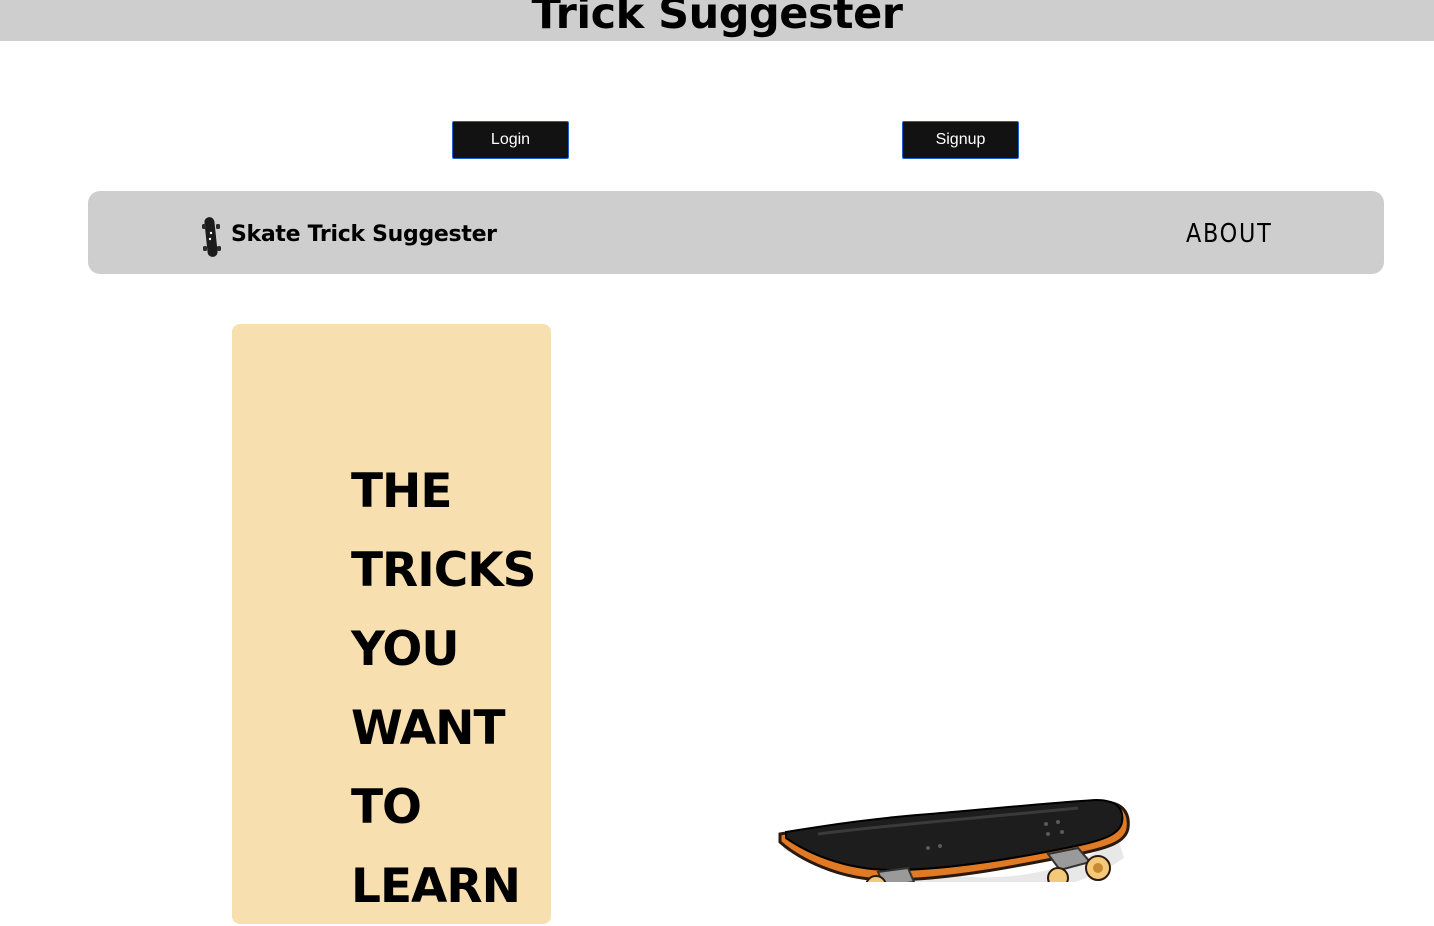  I want to click on skateboard-illustration, so click(956, 840).